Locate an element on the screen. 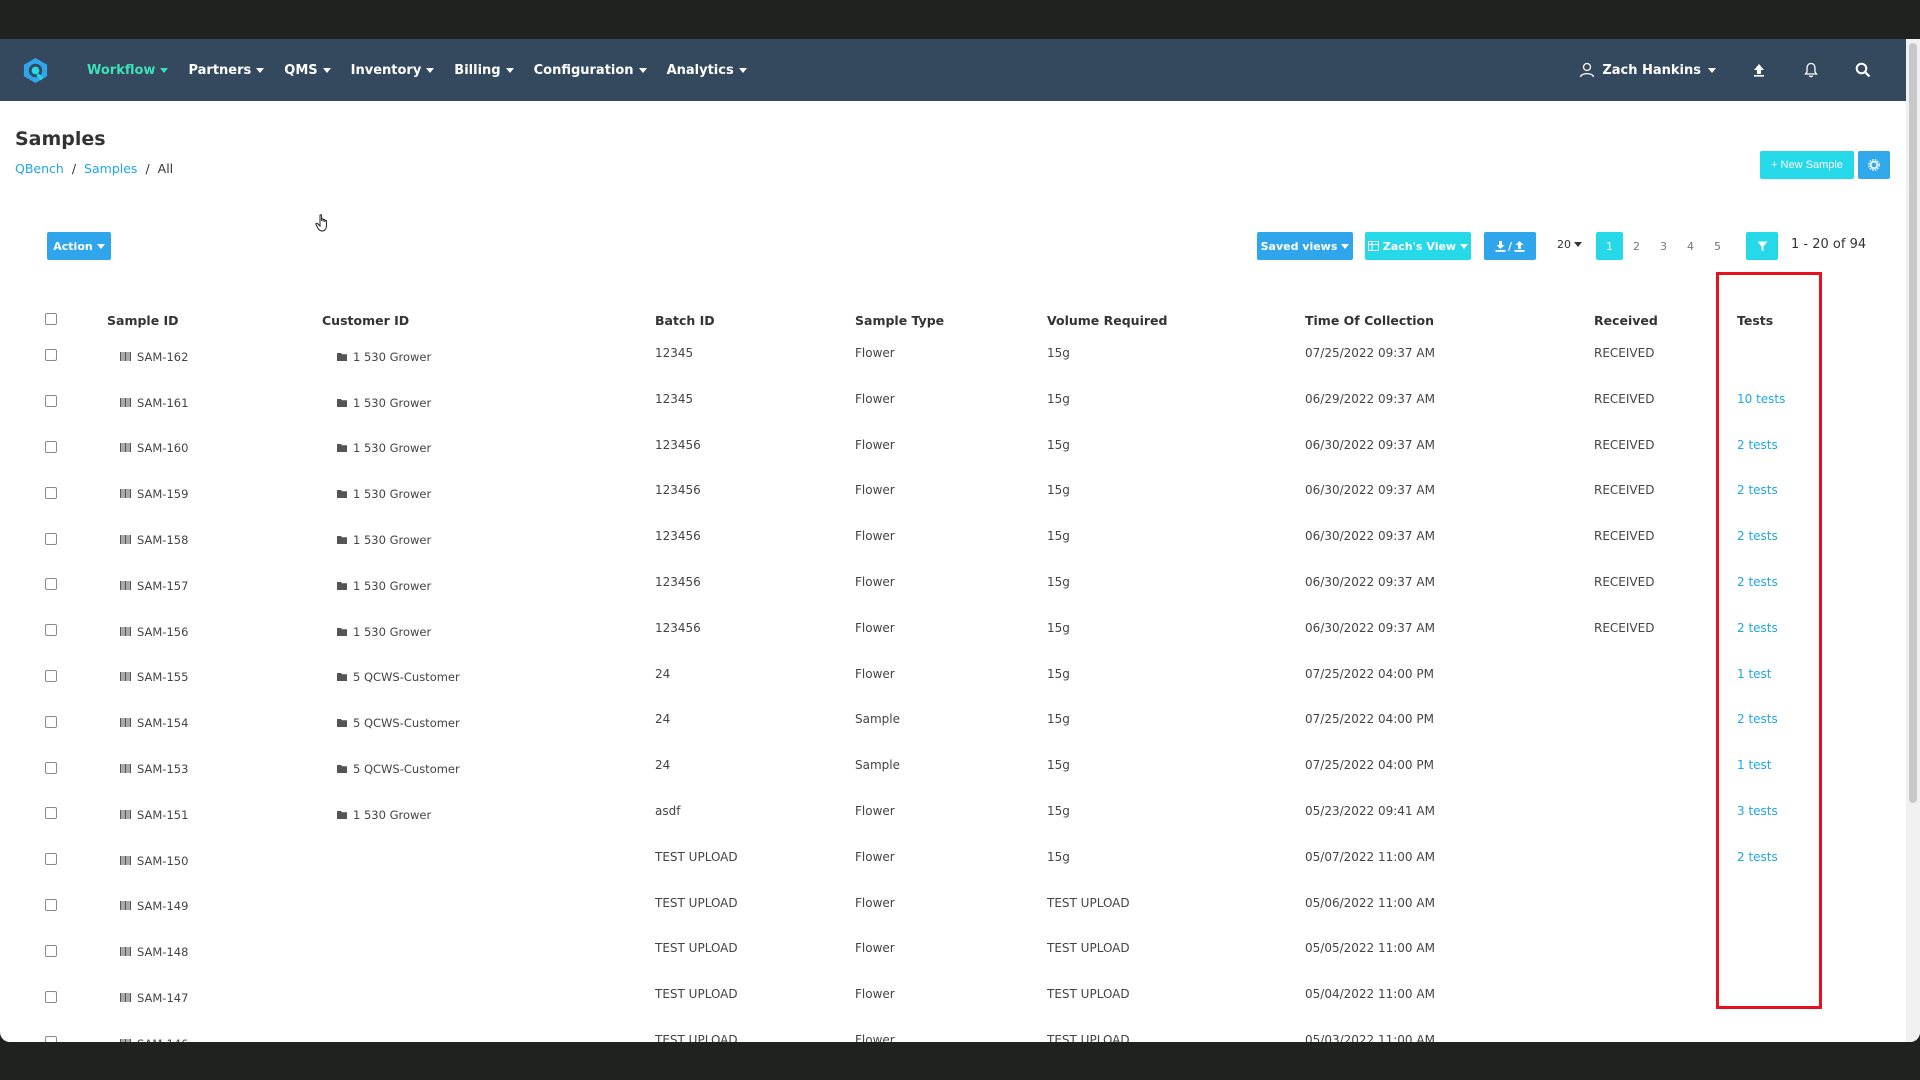 This screenshot has width=1920, height=1080. nav-qms: QMS is located at coordinates (307, 70).